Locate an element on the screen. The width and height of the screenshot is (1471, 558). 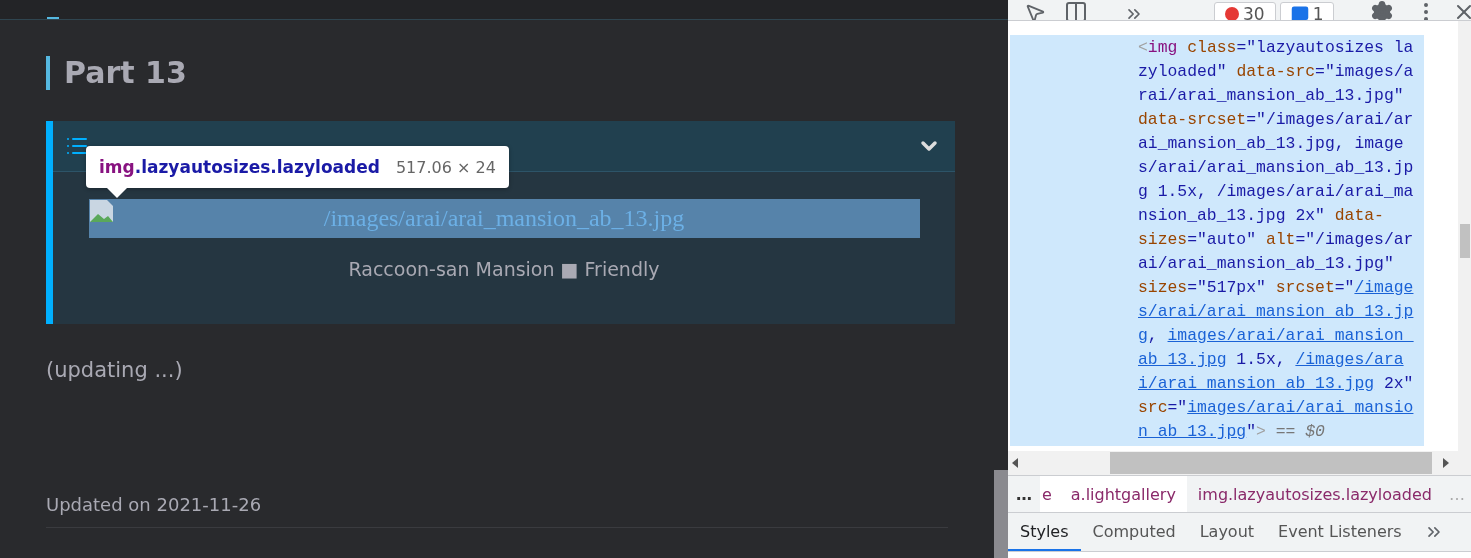
panel-tab: Layout is located at coordinates (1227, 532).